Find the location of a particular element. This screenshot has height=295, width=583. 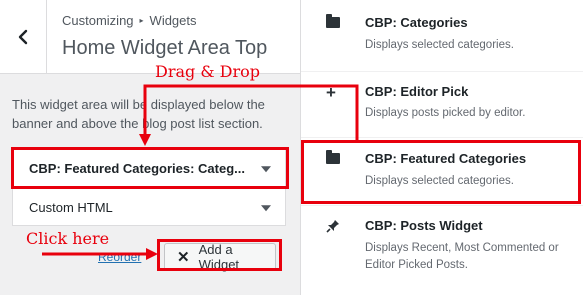

breadcrumb: Customizing ▸ Widgets is located at coordinates (129, 20).